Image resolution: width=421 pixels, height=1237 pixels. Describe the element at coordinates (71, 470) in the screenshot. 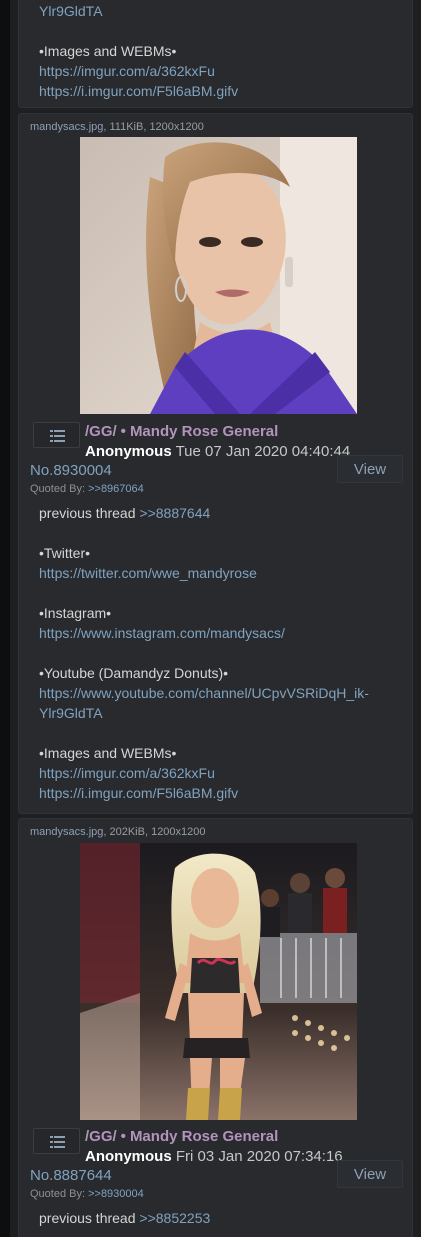

I see `post-number: No.8930004` at that location.